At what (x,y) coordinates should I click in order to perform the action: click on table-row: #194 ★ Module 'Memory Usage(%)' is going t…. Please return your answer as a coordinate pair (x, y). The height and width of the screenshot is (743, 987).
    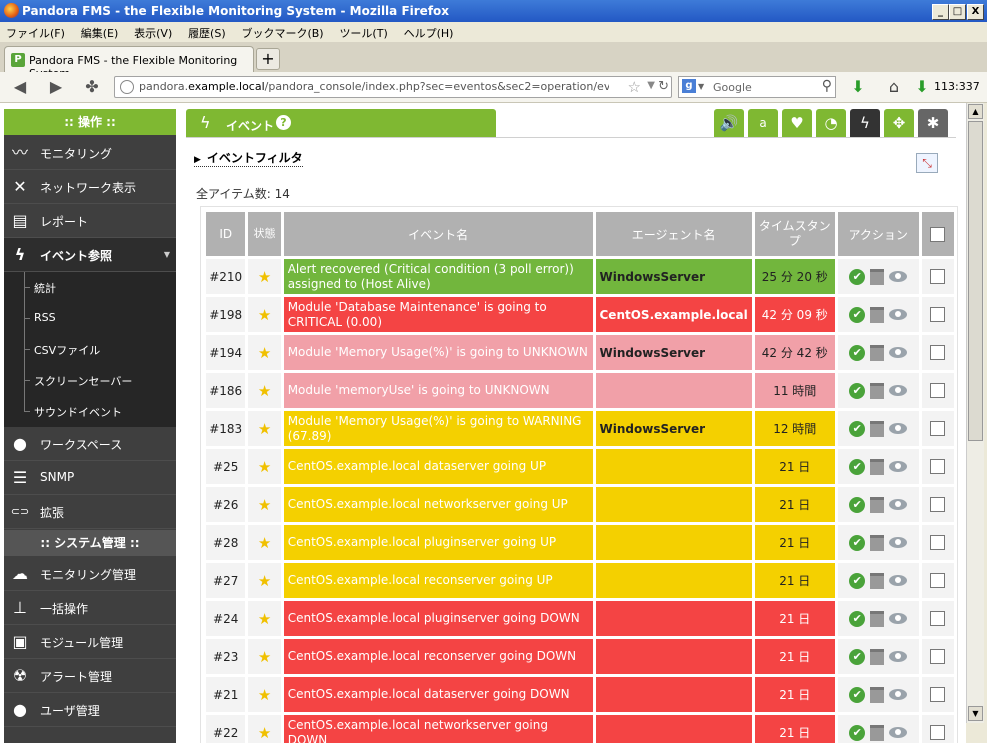
    Looking at the image, I should click on (580, 352).